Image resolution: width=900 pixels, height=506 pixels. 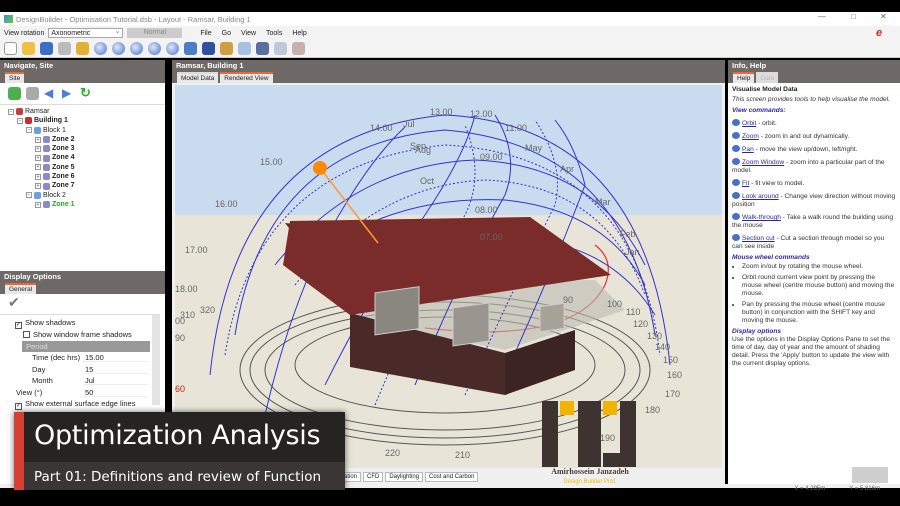 What do you see at coordinates (190, 48) in the screenshot?
I see `look-around-icon` at bounding box center [190, 48].